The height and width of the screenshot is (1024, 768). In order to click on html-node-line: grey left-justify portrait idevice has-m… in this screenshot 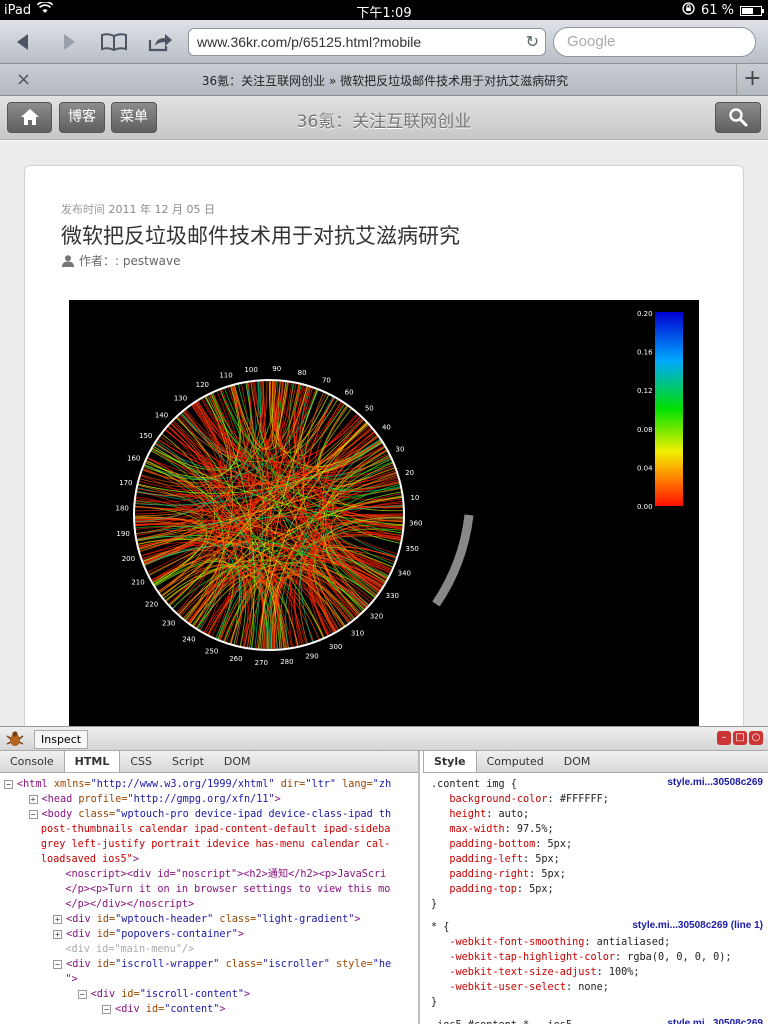, I will do `click(211, 844)`.